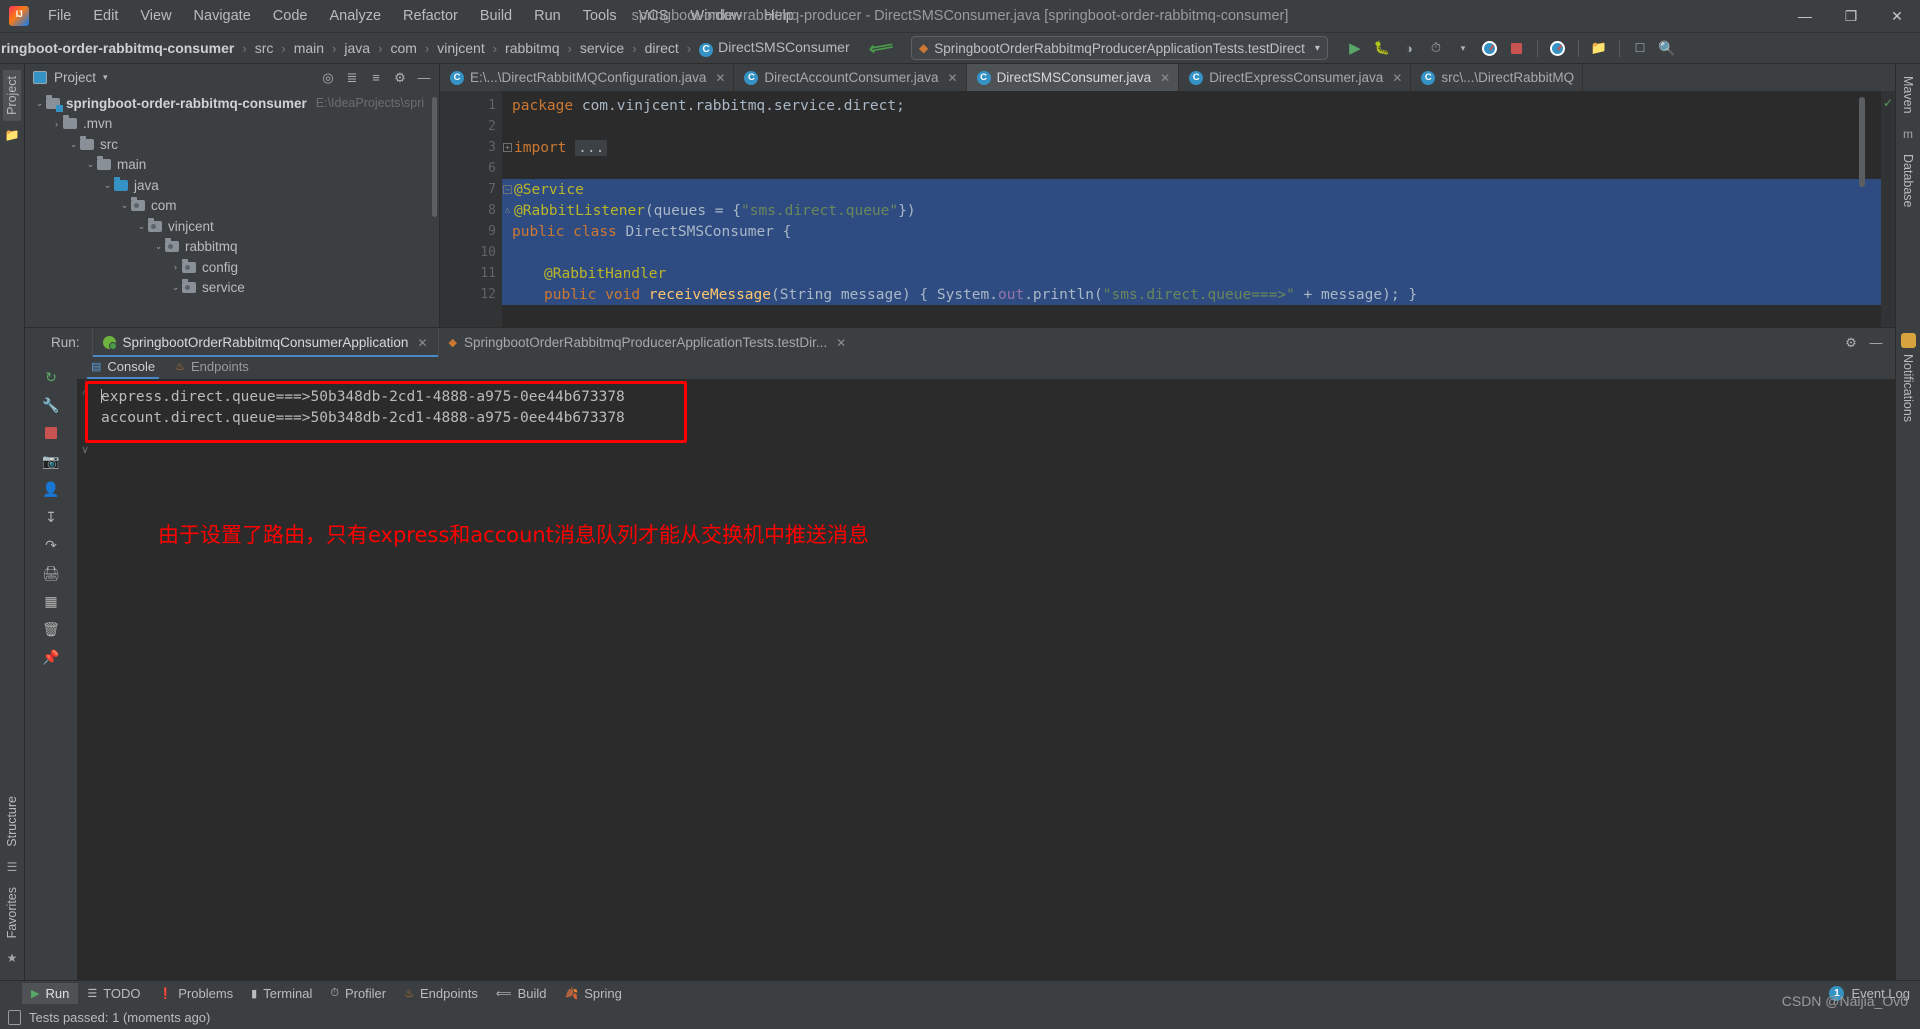 The height and width of the screenshot is (1029, 1920). I want to click on trash-icon: 🗑, so click(51, 629).